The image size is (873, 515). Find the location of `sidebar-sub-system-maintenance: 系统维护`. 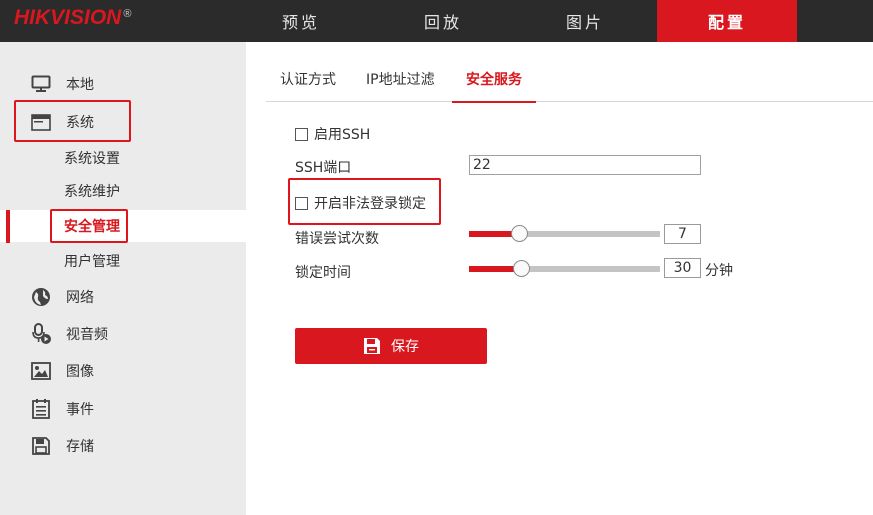

sidebar-sub-system-maintenance: 系统维护 is located at coordinates (123, 191).